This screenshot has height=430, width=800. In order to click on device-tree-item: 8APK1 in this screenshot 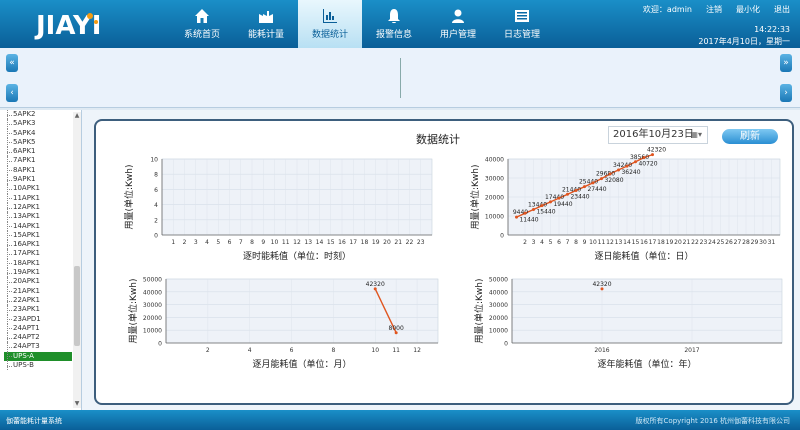, I will do `click(38, 170)`.